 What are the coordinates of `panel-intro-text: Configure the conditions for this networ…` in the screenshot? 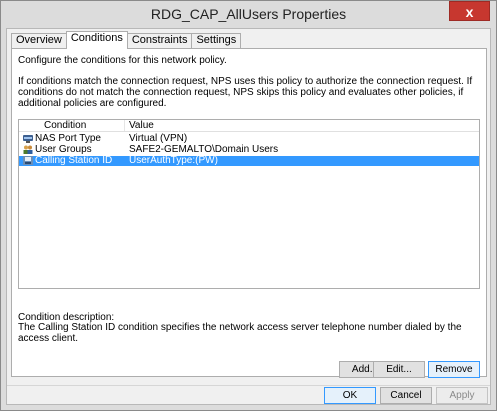 It's located at (122, 60).